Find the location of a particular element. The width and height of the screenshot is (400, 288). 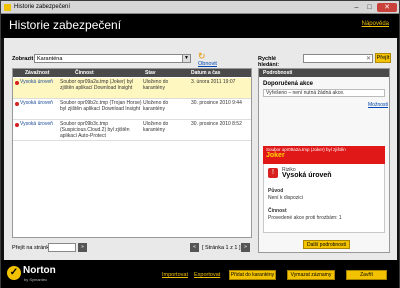

add-to-quarantine-button: Přidat do karantény is located at coordinates (252, 275).